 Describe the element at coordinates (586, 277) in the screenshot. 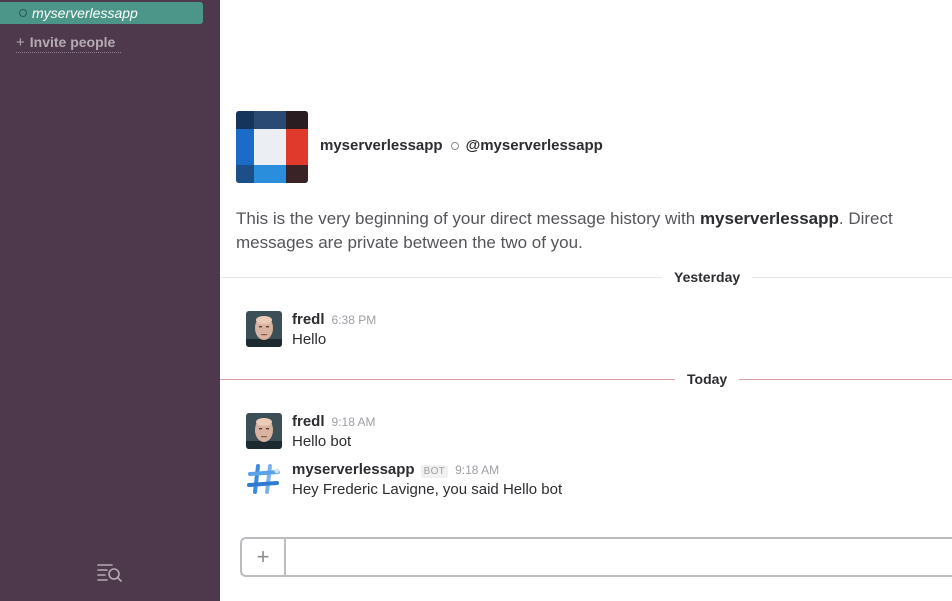

I see `day-divider-yesterday` at that location.